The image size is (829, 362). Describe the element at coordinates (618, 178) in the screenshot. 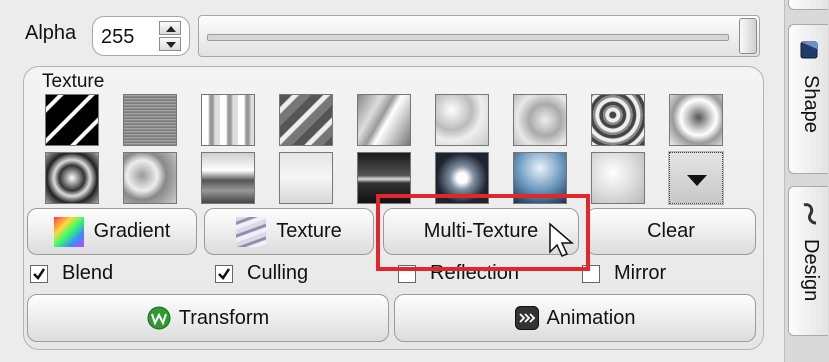

I see `texture-thumb-soft-glow` at that location.